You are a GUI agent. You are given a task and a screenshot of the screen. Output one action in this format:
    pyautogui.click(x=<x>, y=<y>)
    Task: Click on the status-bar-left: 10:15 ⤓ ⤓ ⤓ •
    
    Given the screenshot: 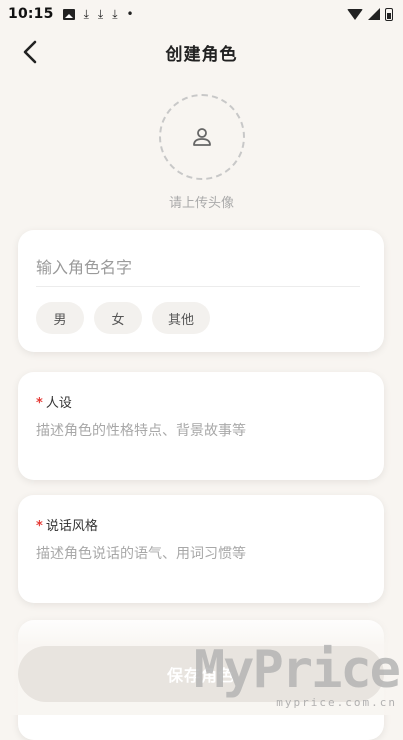 What is the action you would take?
    pyautogui.click(x=71, y=14)
    